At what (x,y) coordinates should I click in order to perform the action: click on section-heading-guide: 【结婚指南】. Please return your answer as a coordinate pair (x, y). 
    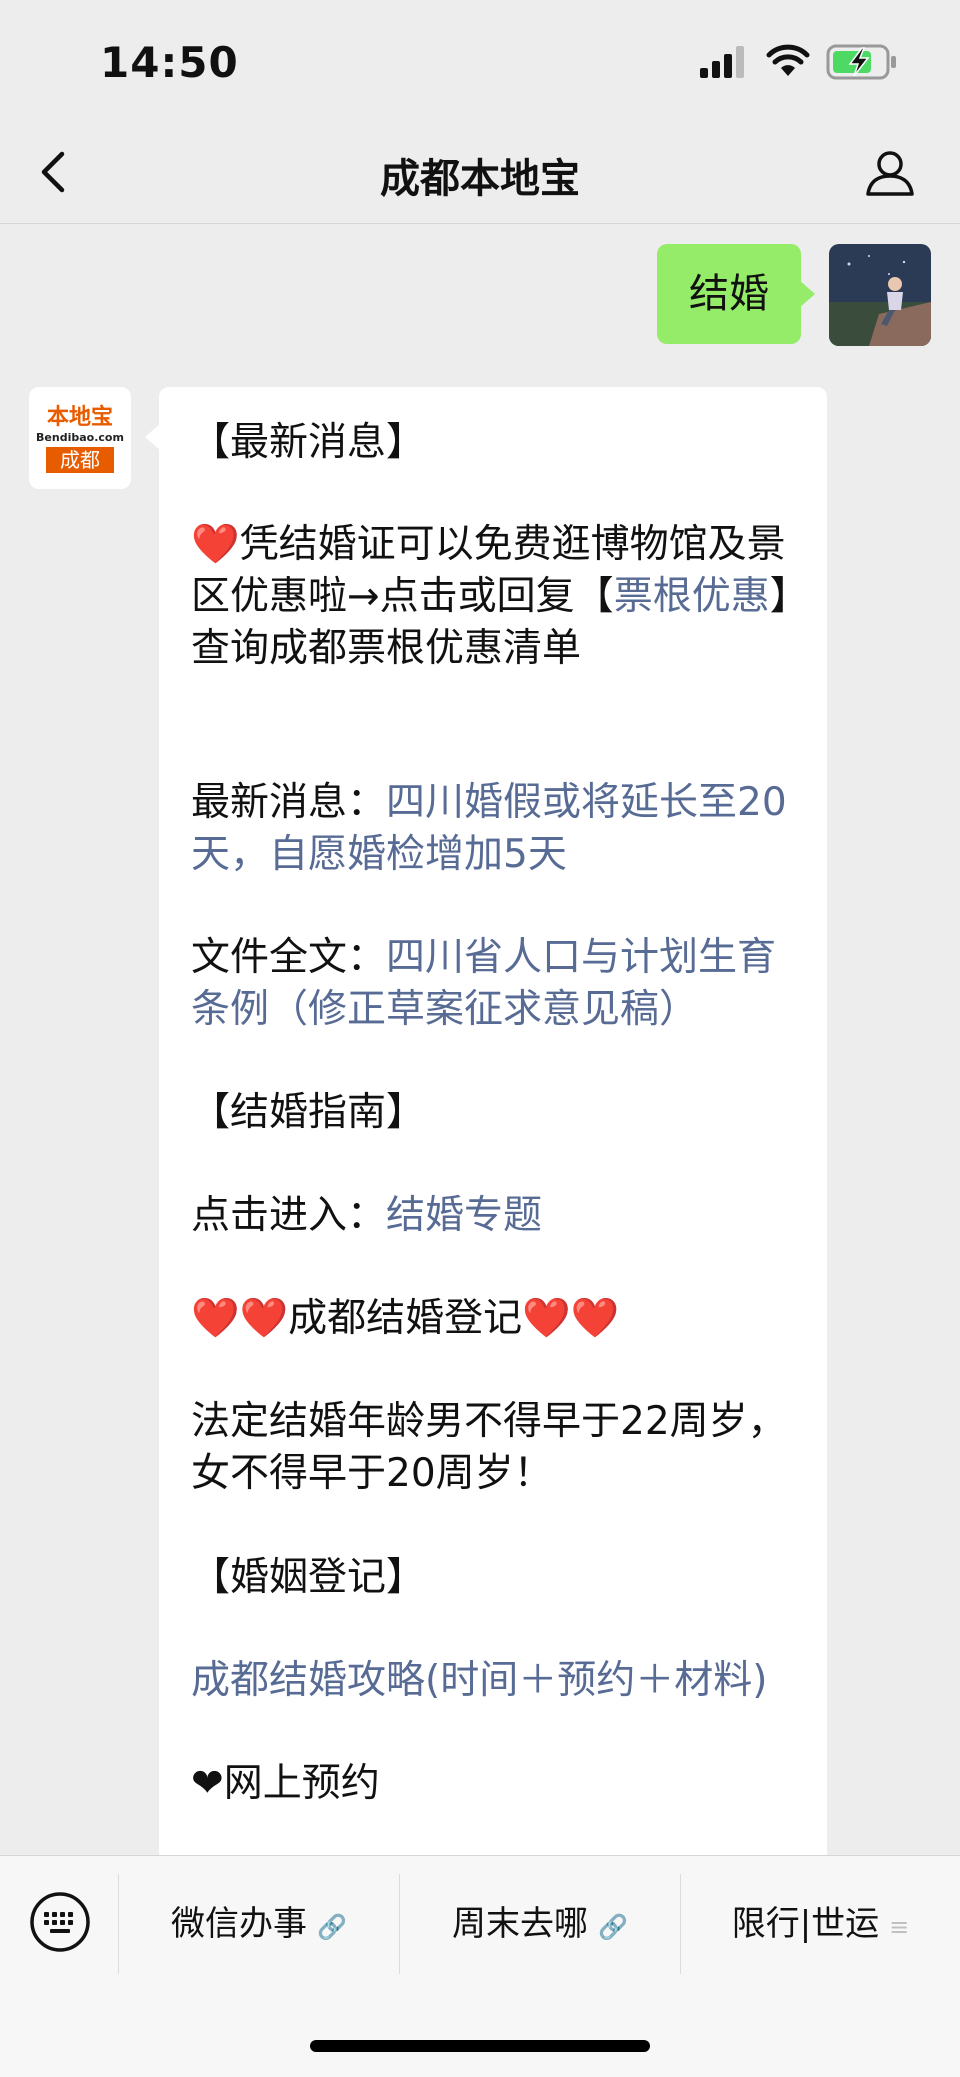
    Looking at the image, I should click on (308, 1112).